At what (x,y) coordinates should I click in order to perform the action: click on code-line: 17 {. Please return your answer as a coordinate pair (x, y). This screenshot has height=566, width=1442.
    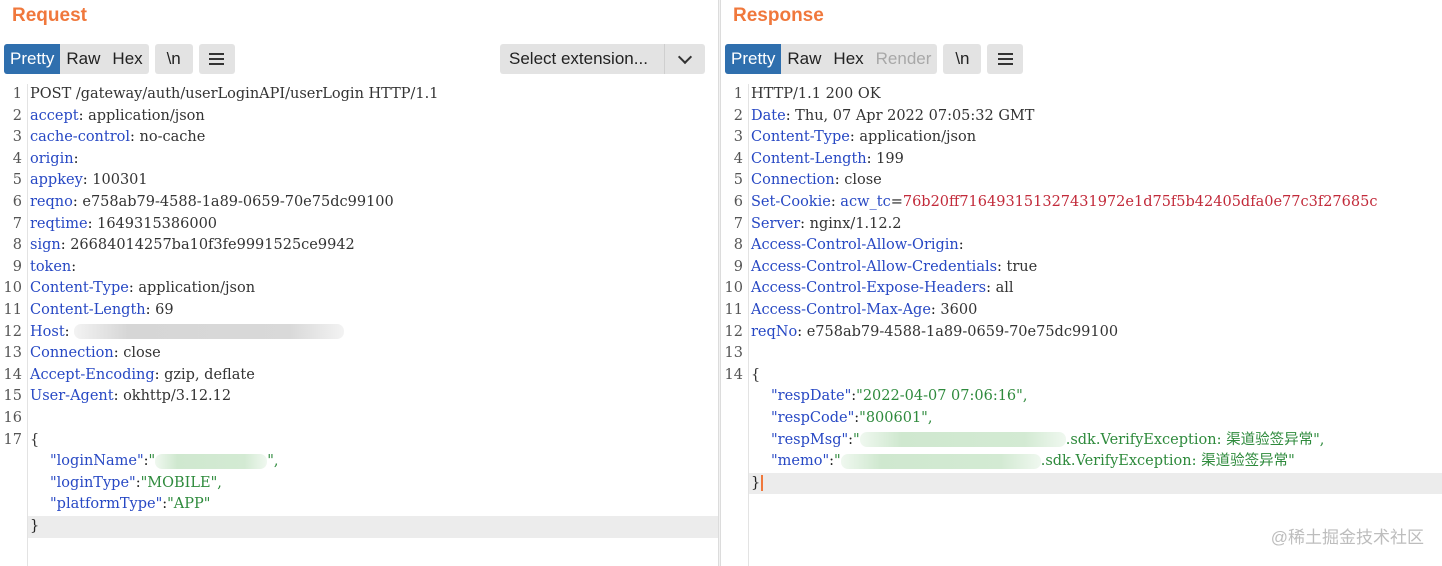
    Looking at the image, I should click on (359, 441).